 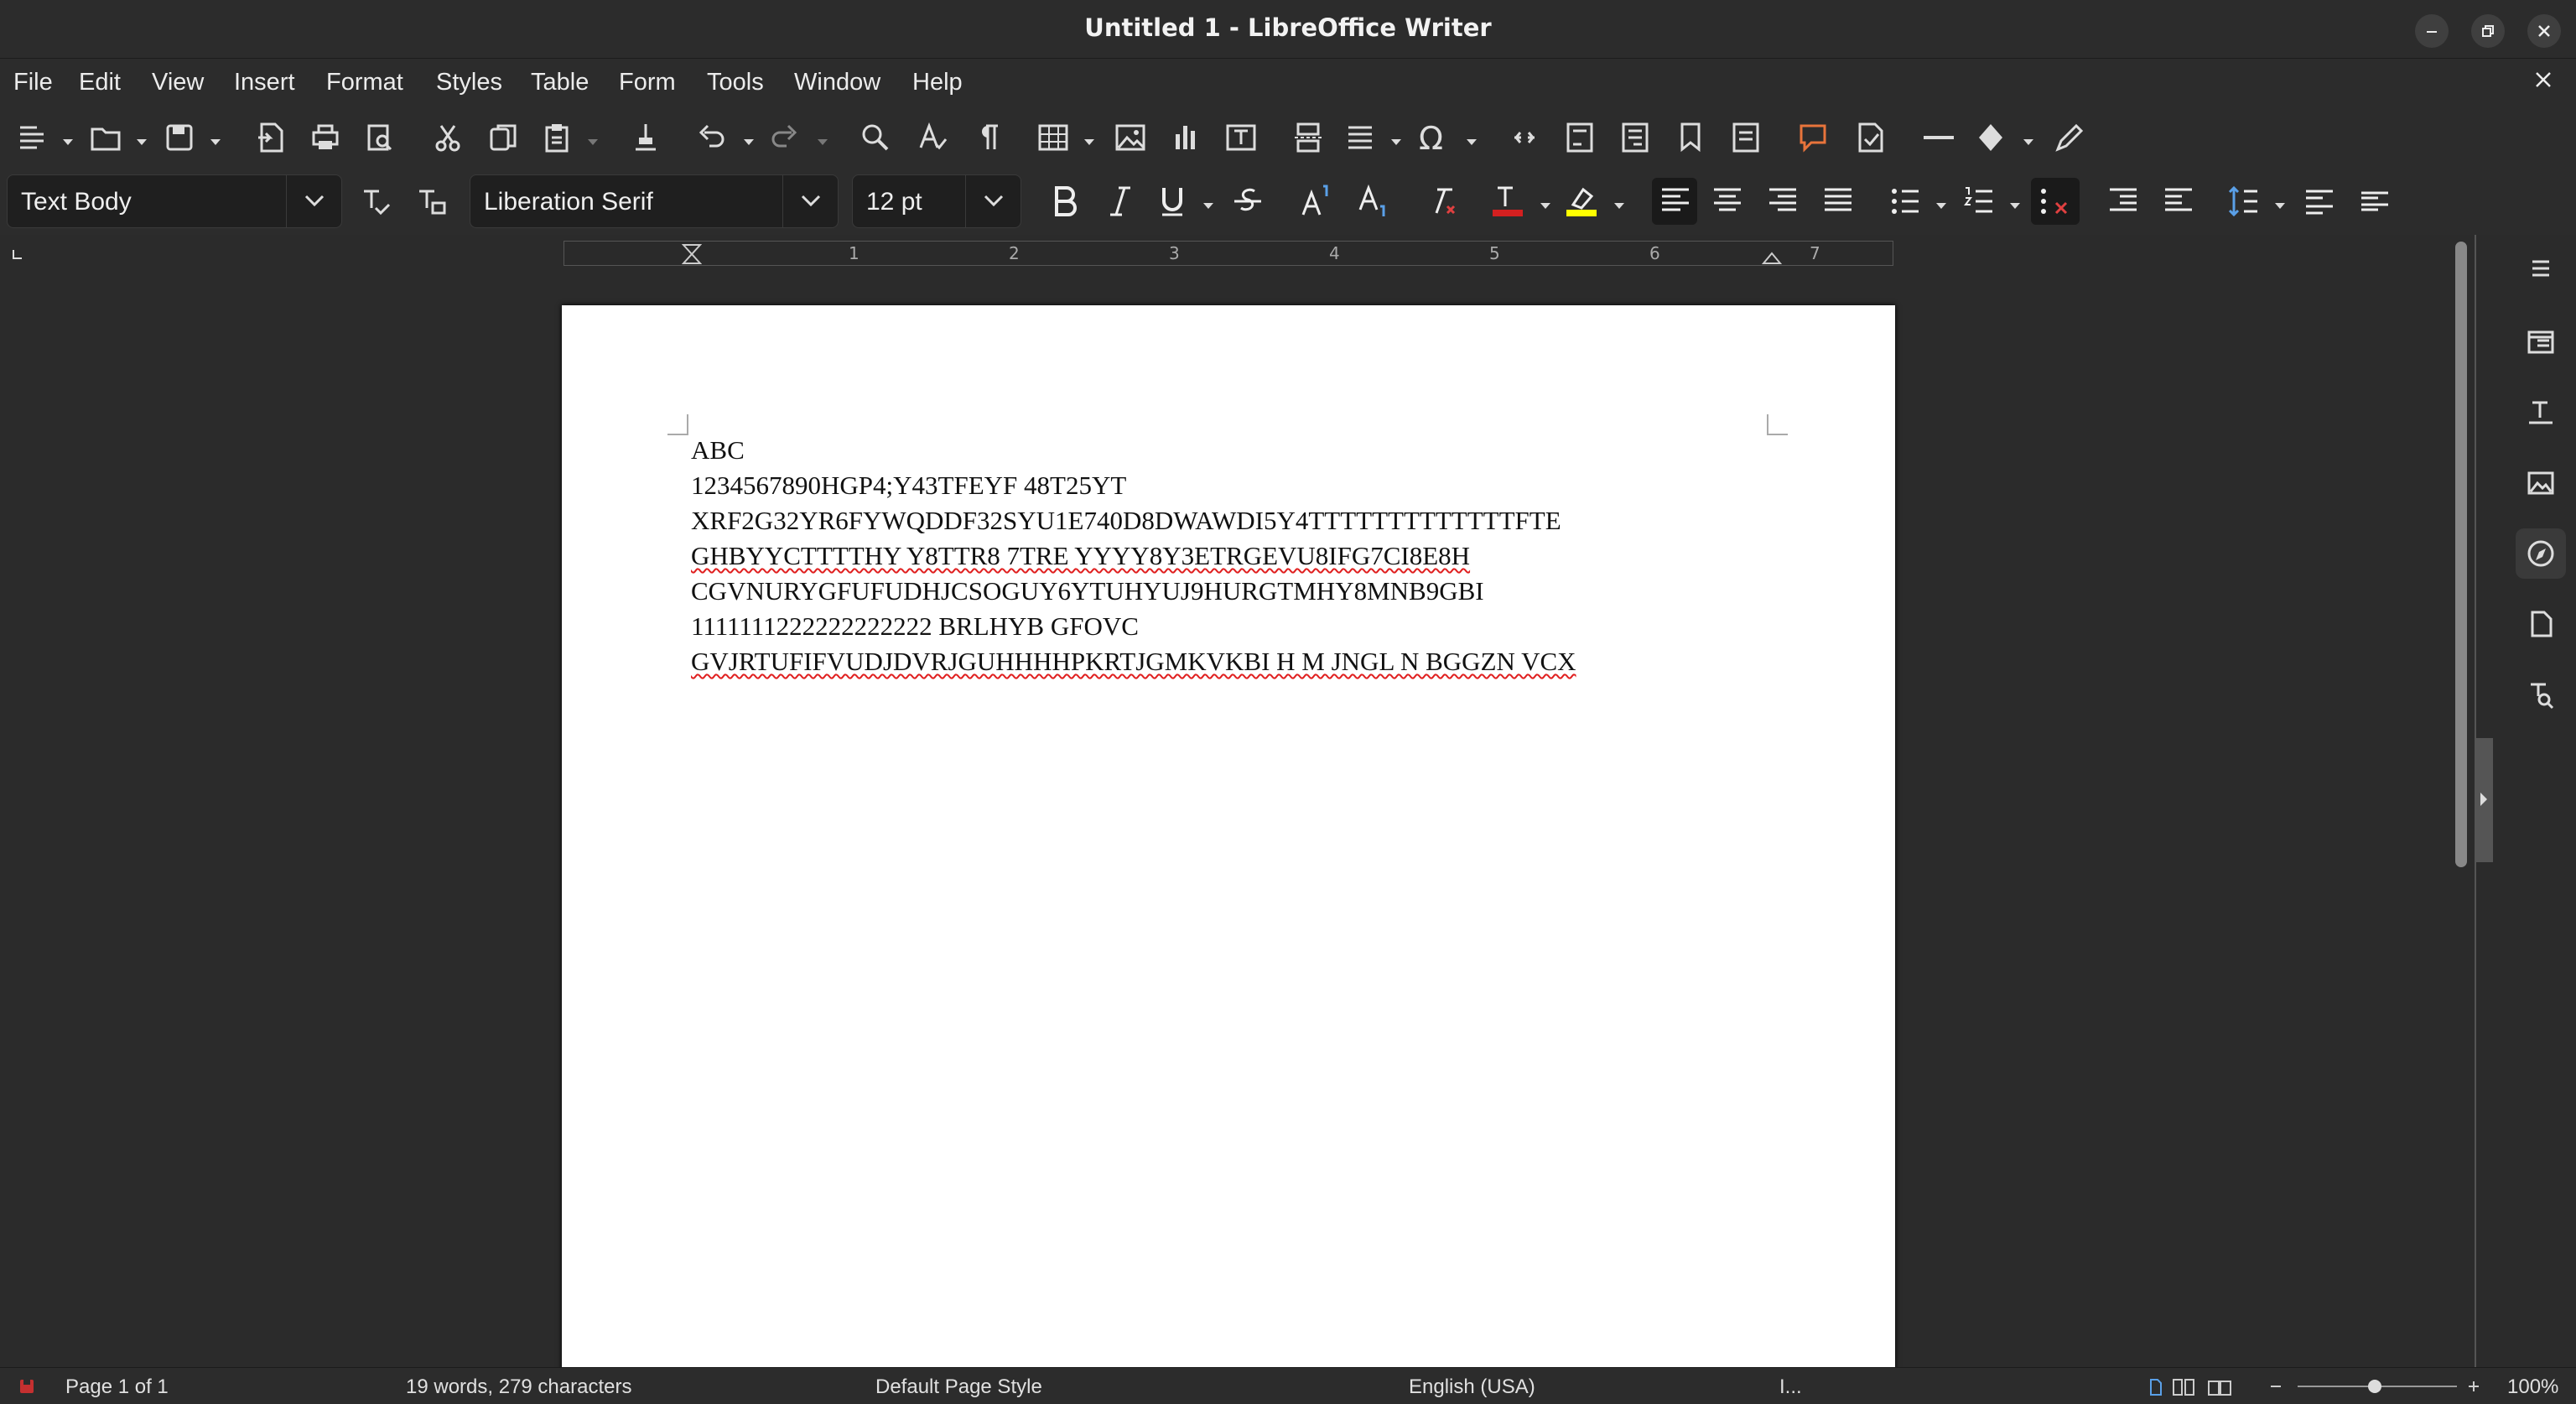 What do you see at coordinates (364, 82) in the screenshot?
I see `menu-format: Format` at bounding box center [364, 82].